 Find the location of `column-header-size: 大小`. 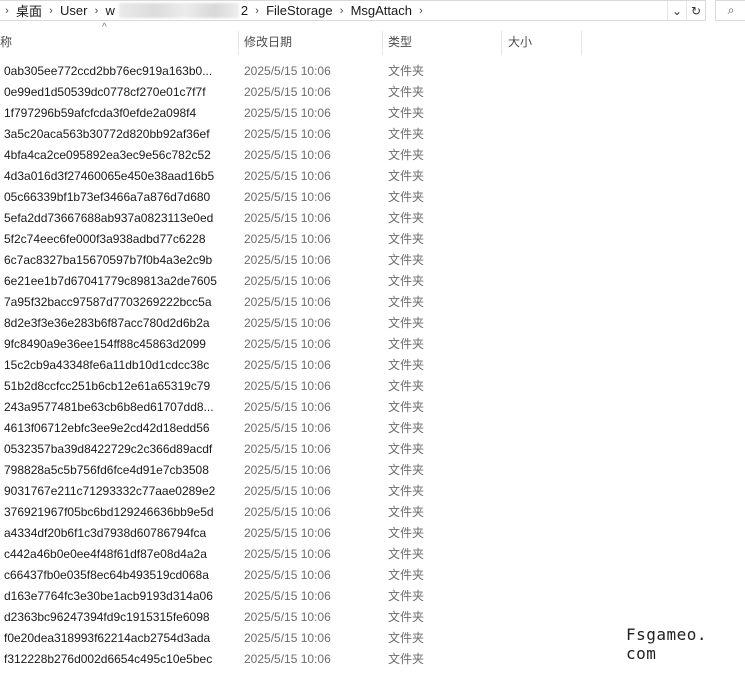

column-header-size: 大小 is located at coordinates (542, 42).